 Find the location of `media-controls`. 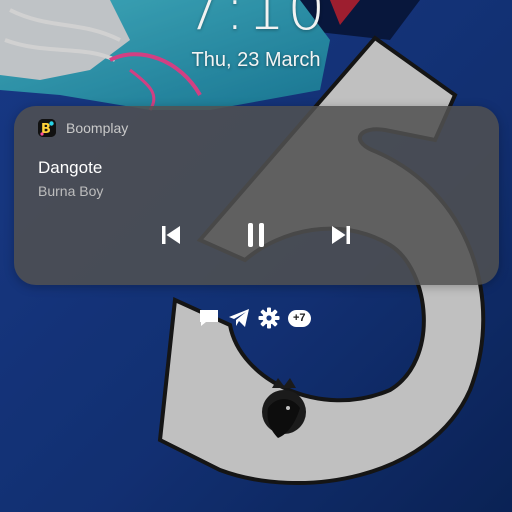

media-controls is located at coordinates (256, 235).